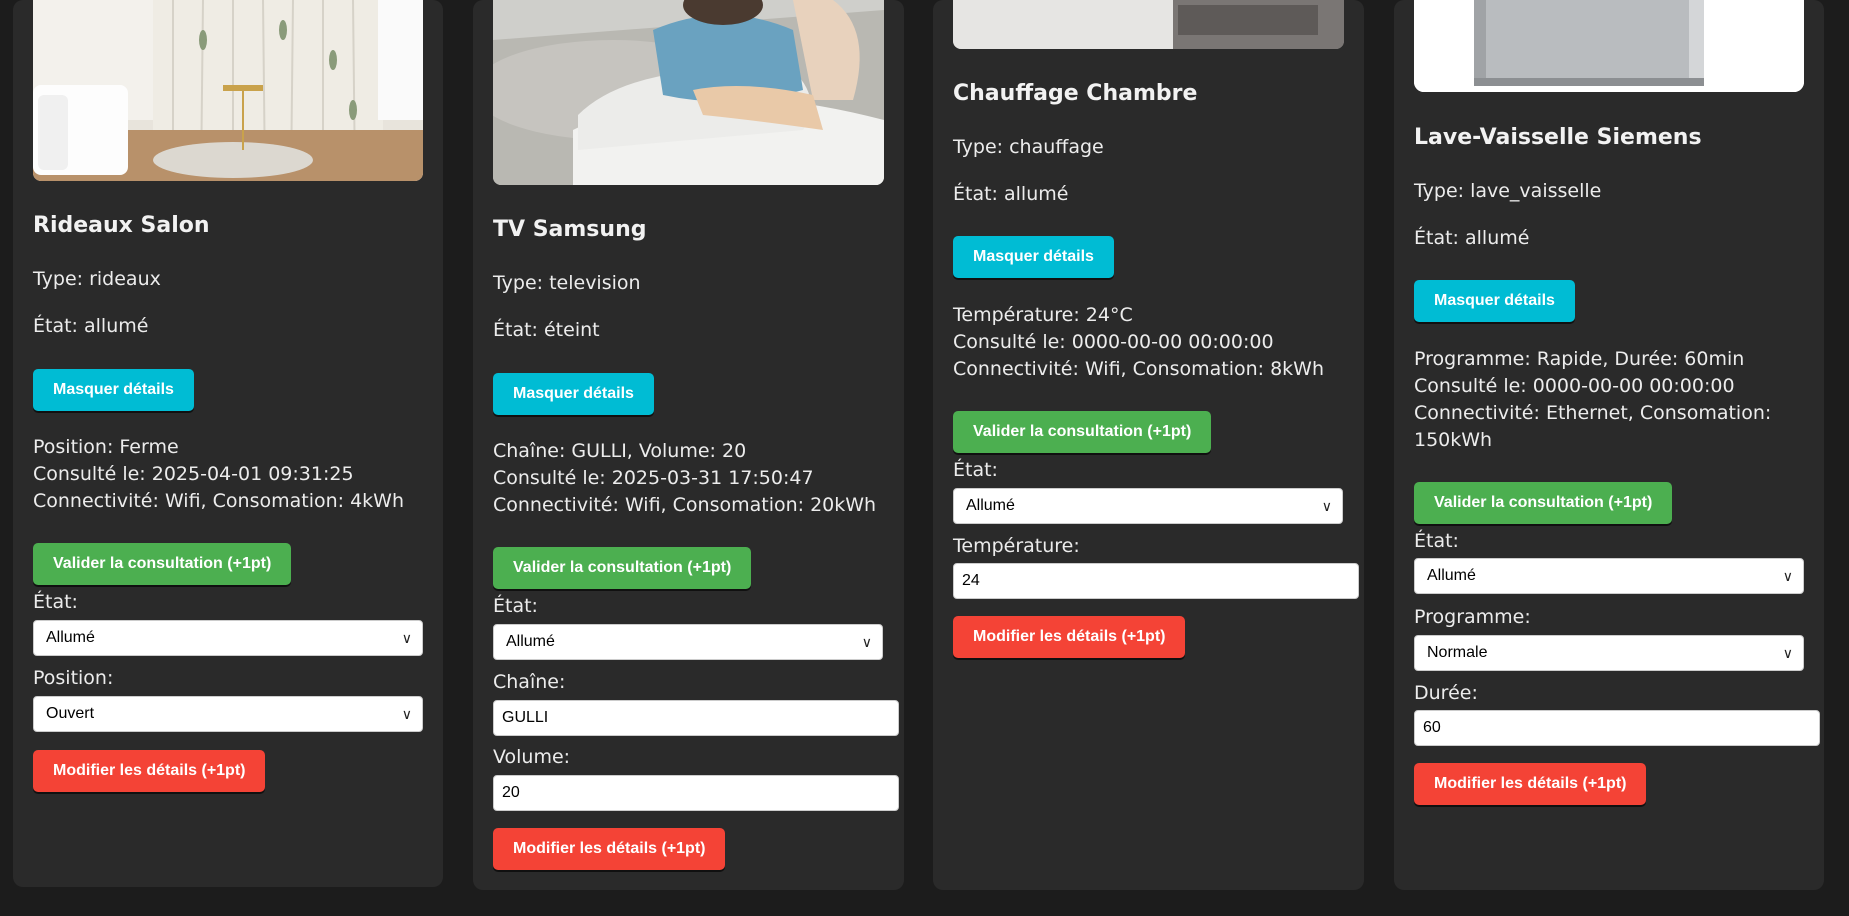  Describe the element at coordinates (70, 713) in the screenshot. I see `select-value: Ouvert` at that location.